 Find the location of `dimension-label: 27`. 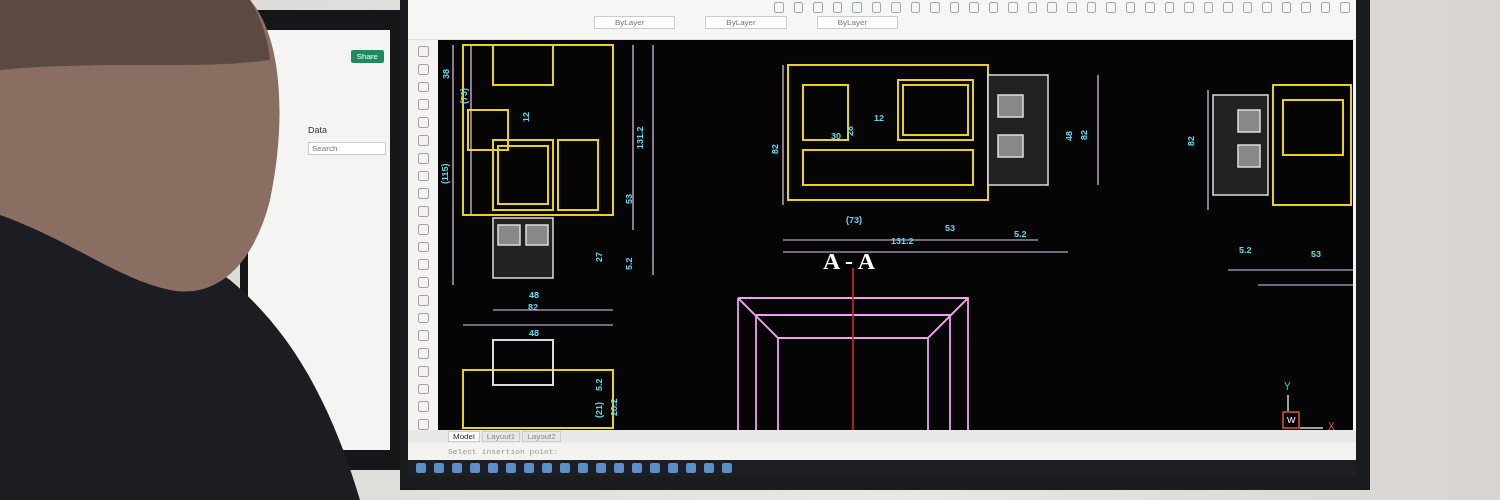

dimension-label: 27 is located at coordinates (599, 257).